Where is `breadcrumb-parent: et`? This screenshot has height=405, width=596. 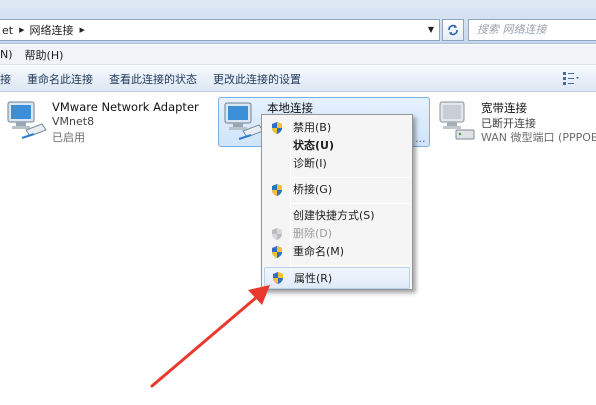
breadcrumb-parent: et is located at coordinates (8, 30).